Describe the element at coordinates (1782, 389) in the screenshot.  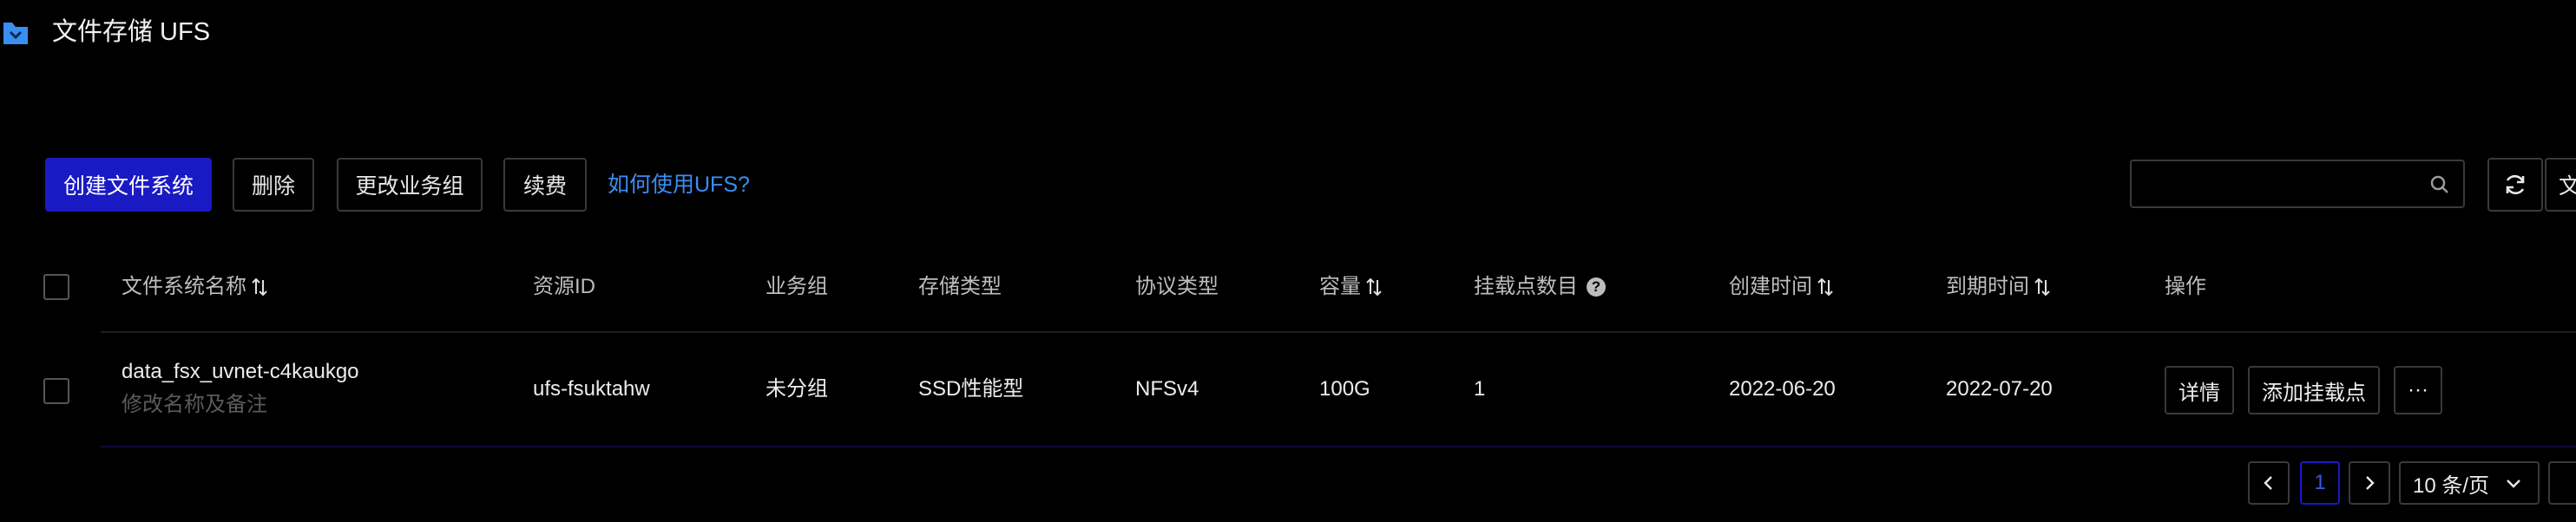
I see `created-cell: 2022-06-20` at that location.